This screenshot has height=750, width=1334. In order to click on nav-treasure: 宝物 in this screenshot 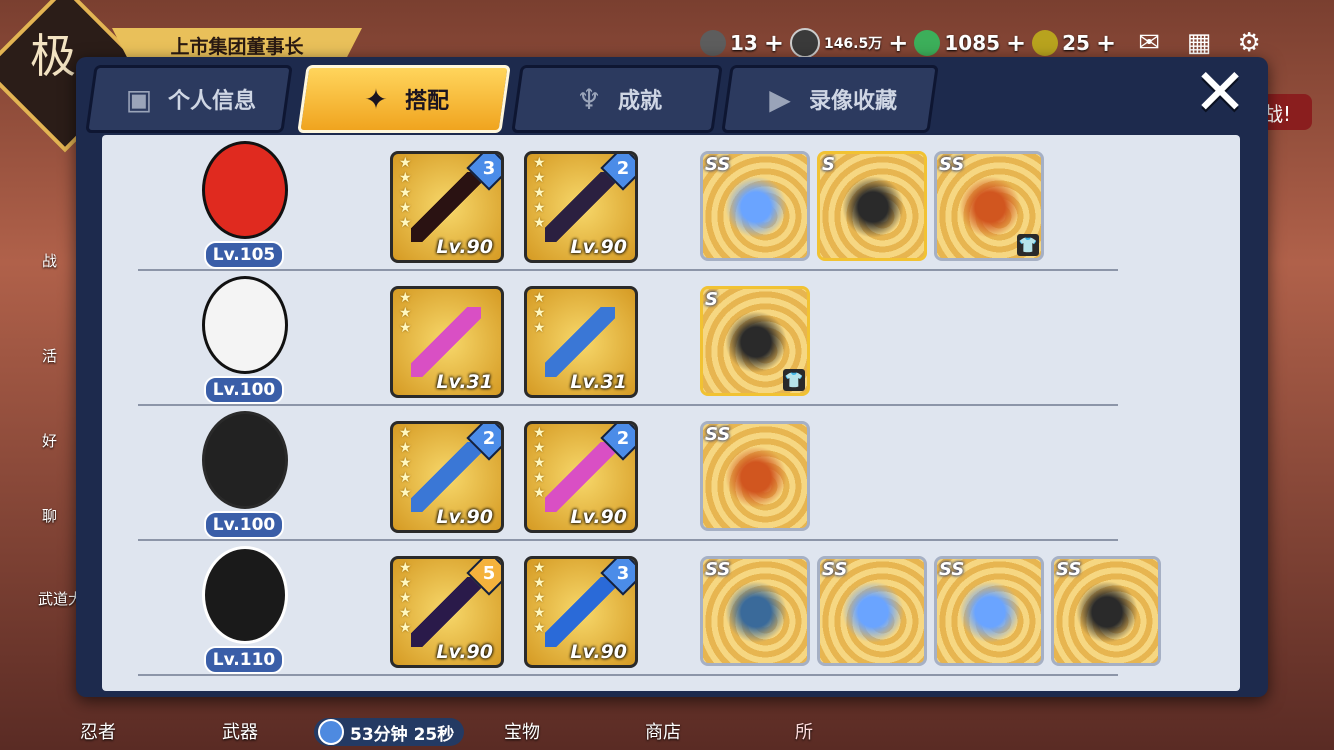, I will do `click(522, 731)`.